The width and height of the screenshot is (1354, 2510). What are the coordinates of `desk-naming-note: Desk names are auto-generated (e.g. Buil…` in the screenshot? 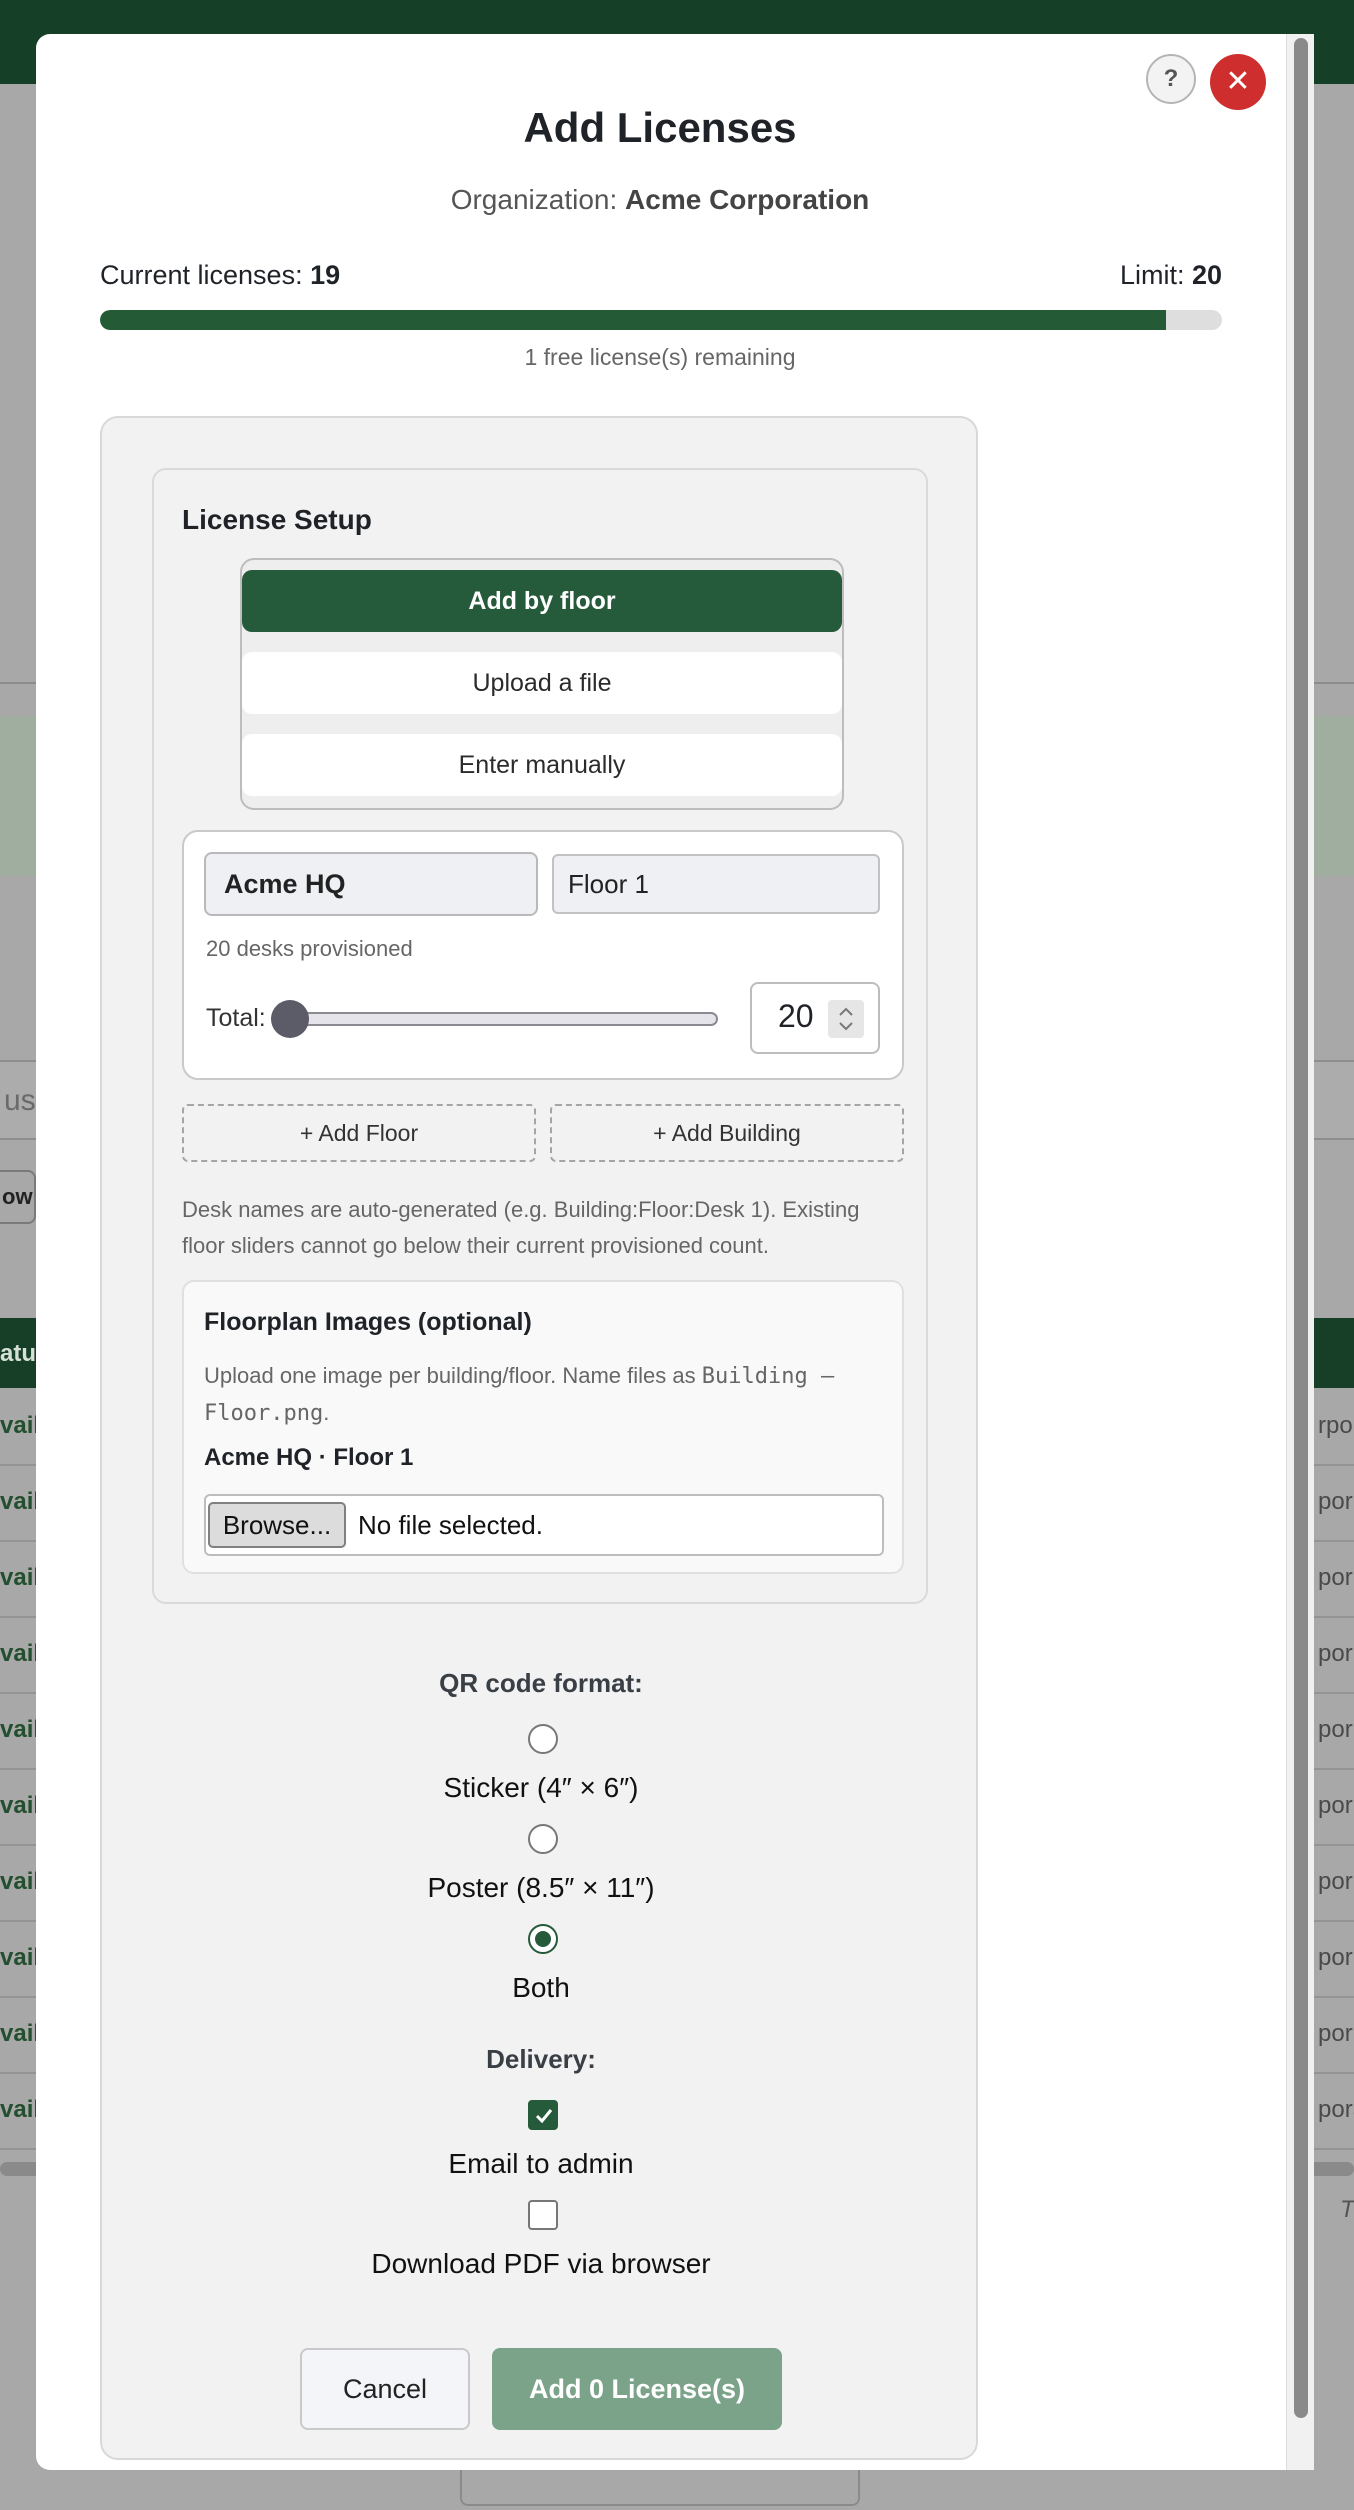 It's located at (521, 1227).